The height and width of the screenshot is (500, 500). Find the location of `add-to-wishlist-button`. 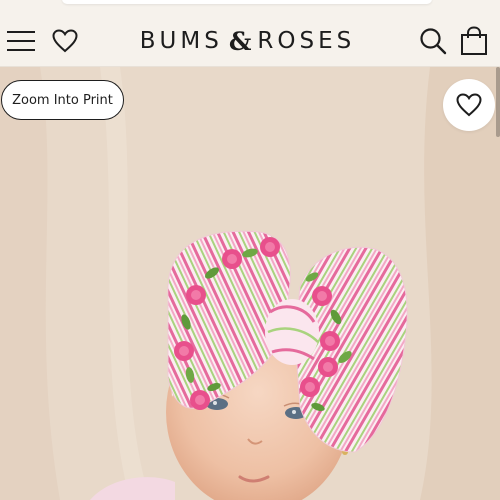

add-to-wishlist-button is located at coordinates (469, 105).